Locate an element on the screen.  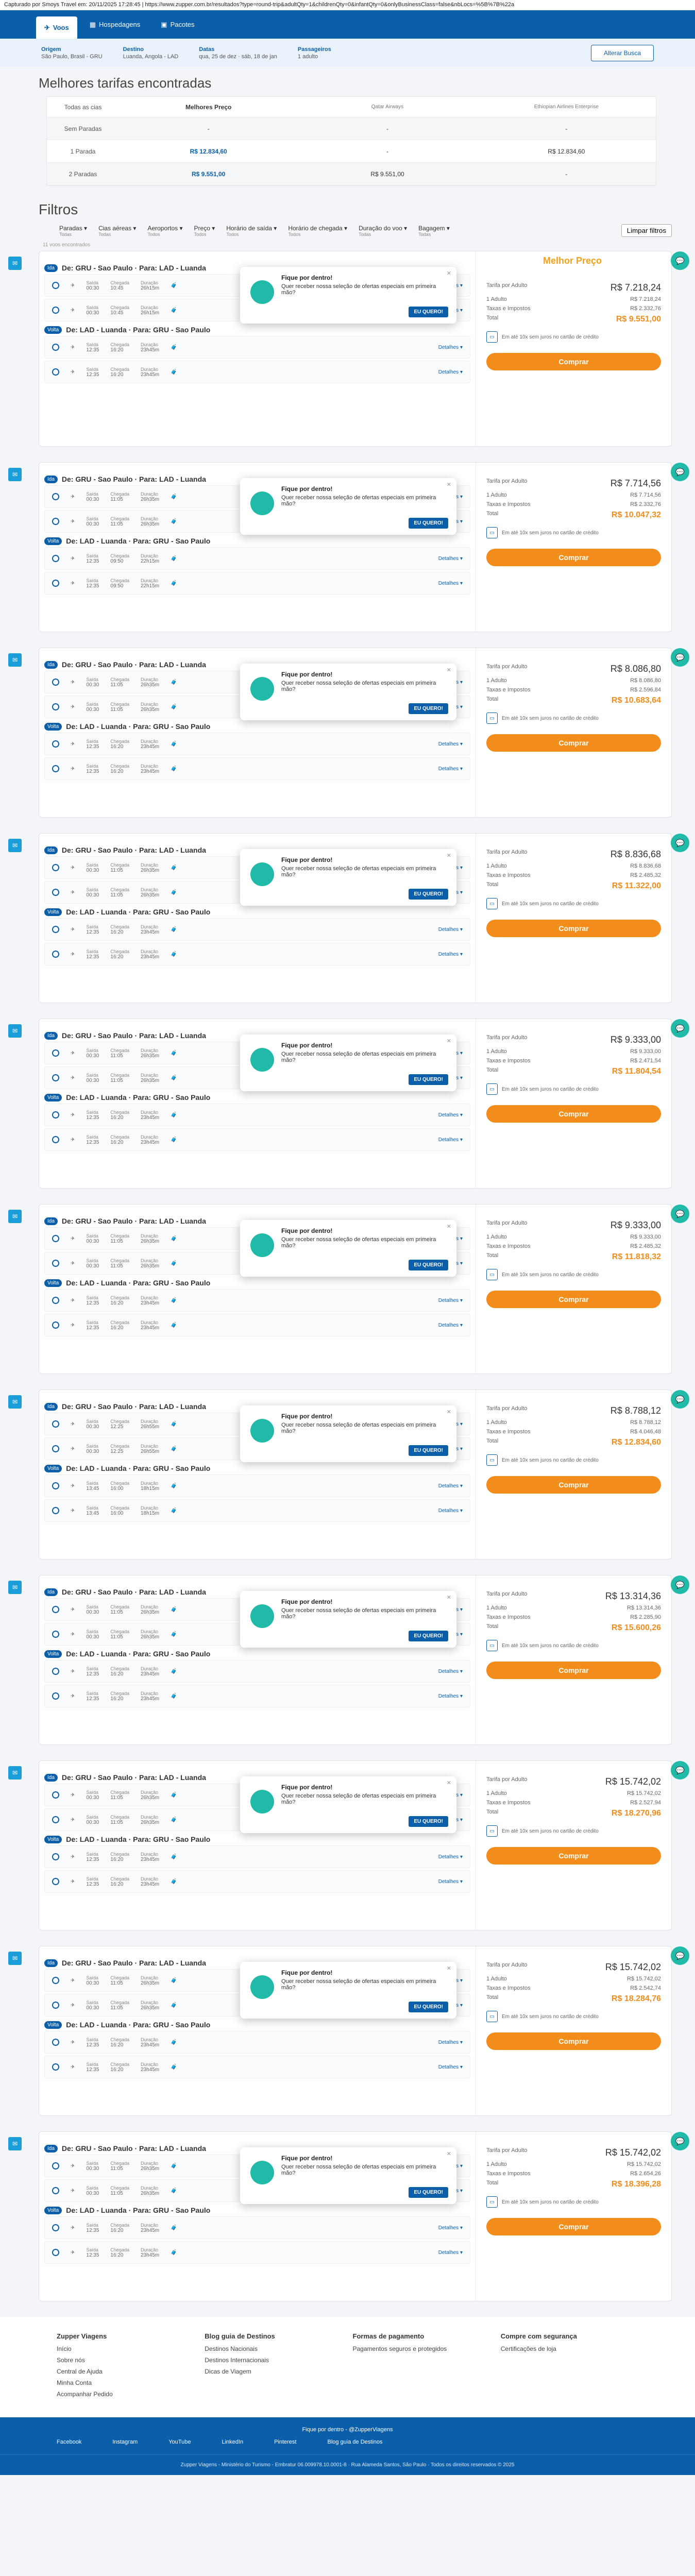
footer-link: Pagamentos seguros e protegidos is located at coordinates (421, 2348).